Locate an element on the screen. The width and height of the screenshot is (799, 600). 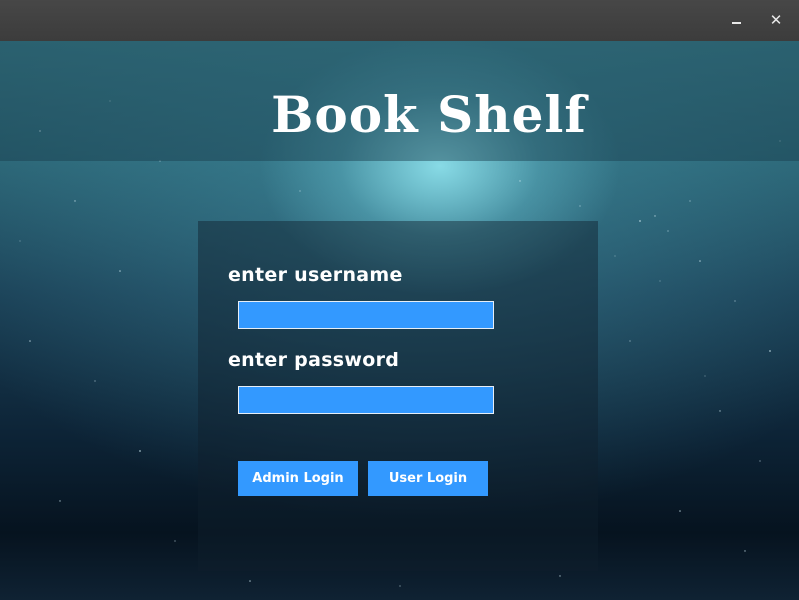
password-label: enter password is located at coordinates (314, 360).